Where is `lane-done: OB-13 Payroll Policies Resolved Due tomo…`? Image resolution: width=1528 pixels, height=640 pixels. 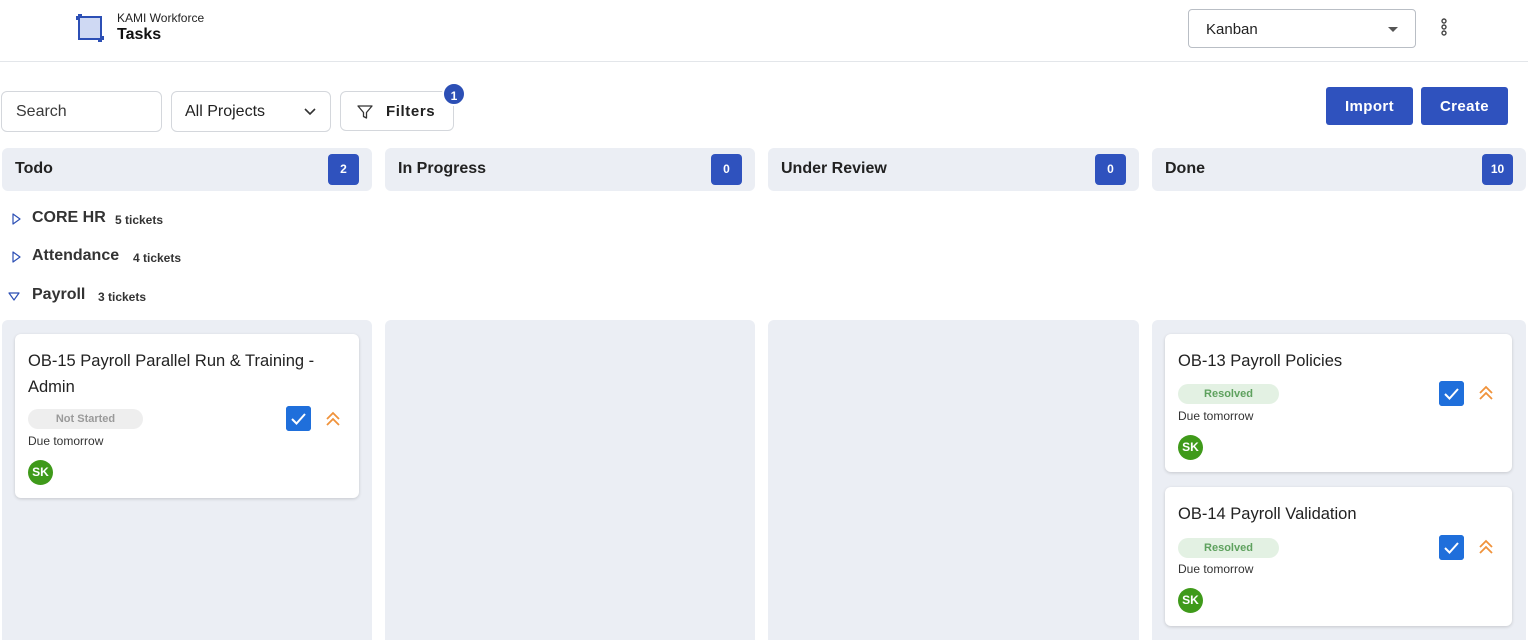 lane-done: OB-13 Payroll Policies Resolved Due tomo… is located at coordinates (1339, 480).